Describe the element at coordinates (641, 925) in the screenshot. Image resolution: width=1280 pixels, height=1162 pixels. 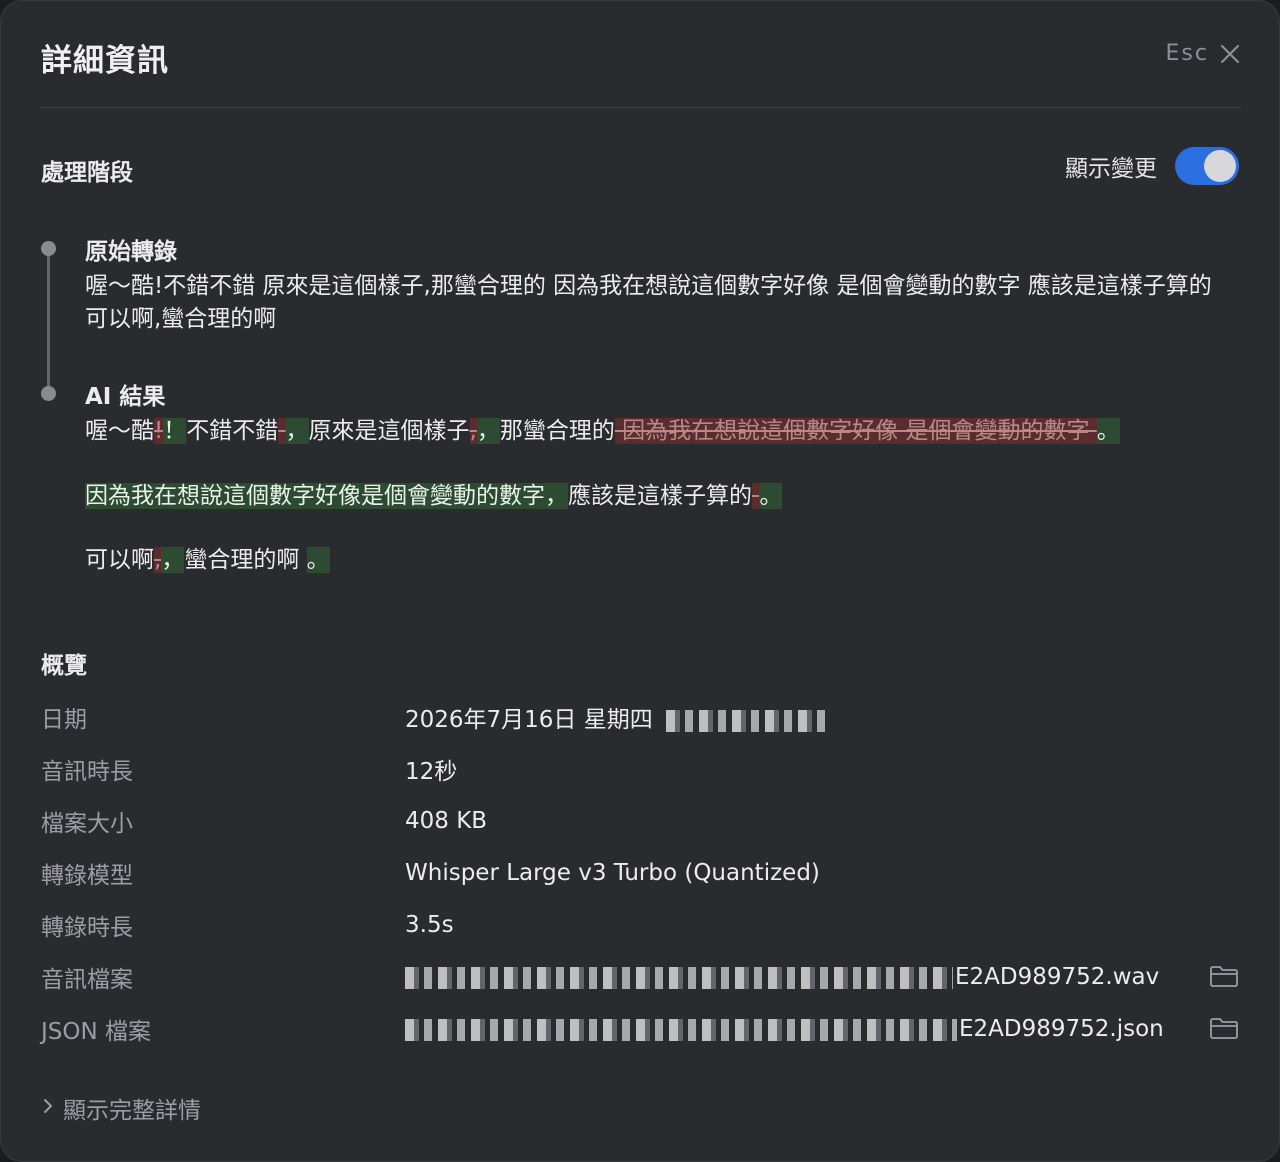
I see `overview-row-transcribe-time: 轉錄時長 3.5s` at that location.